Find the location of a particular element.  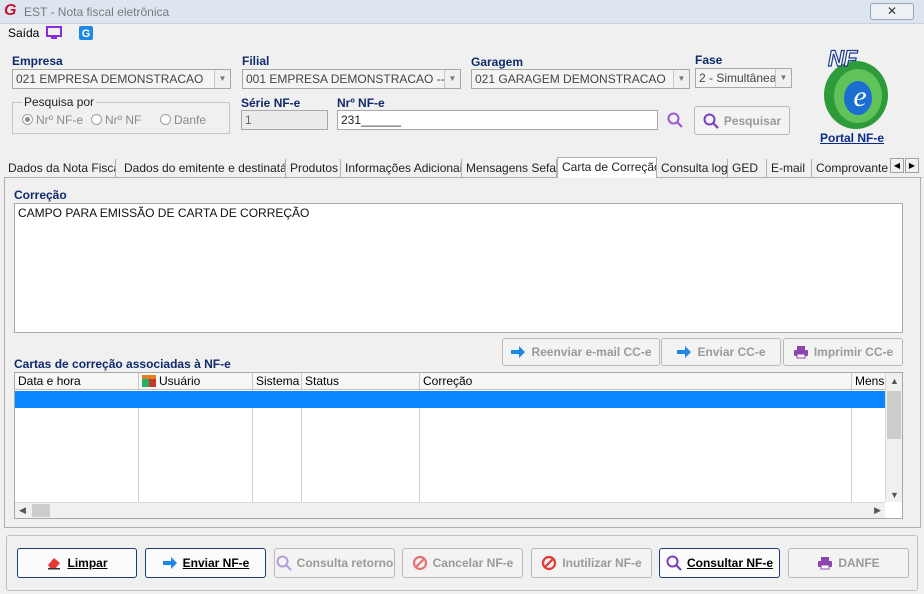

nfe-logo-icon: e NF is located at coordinates (854, 88).